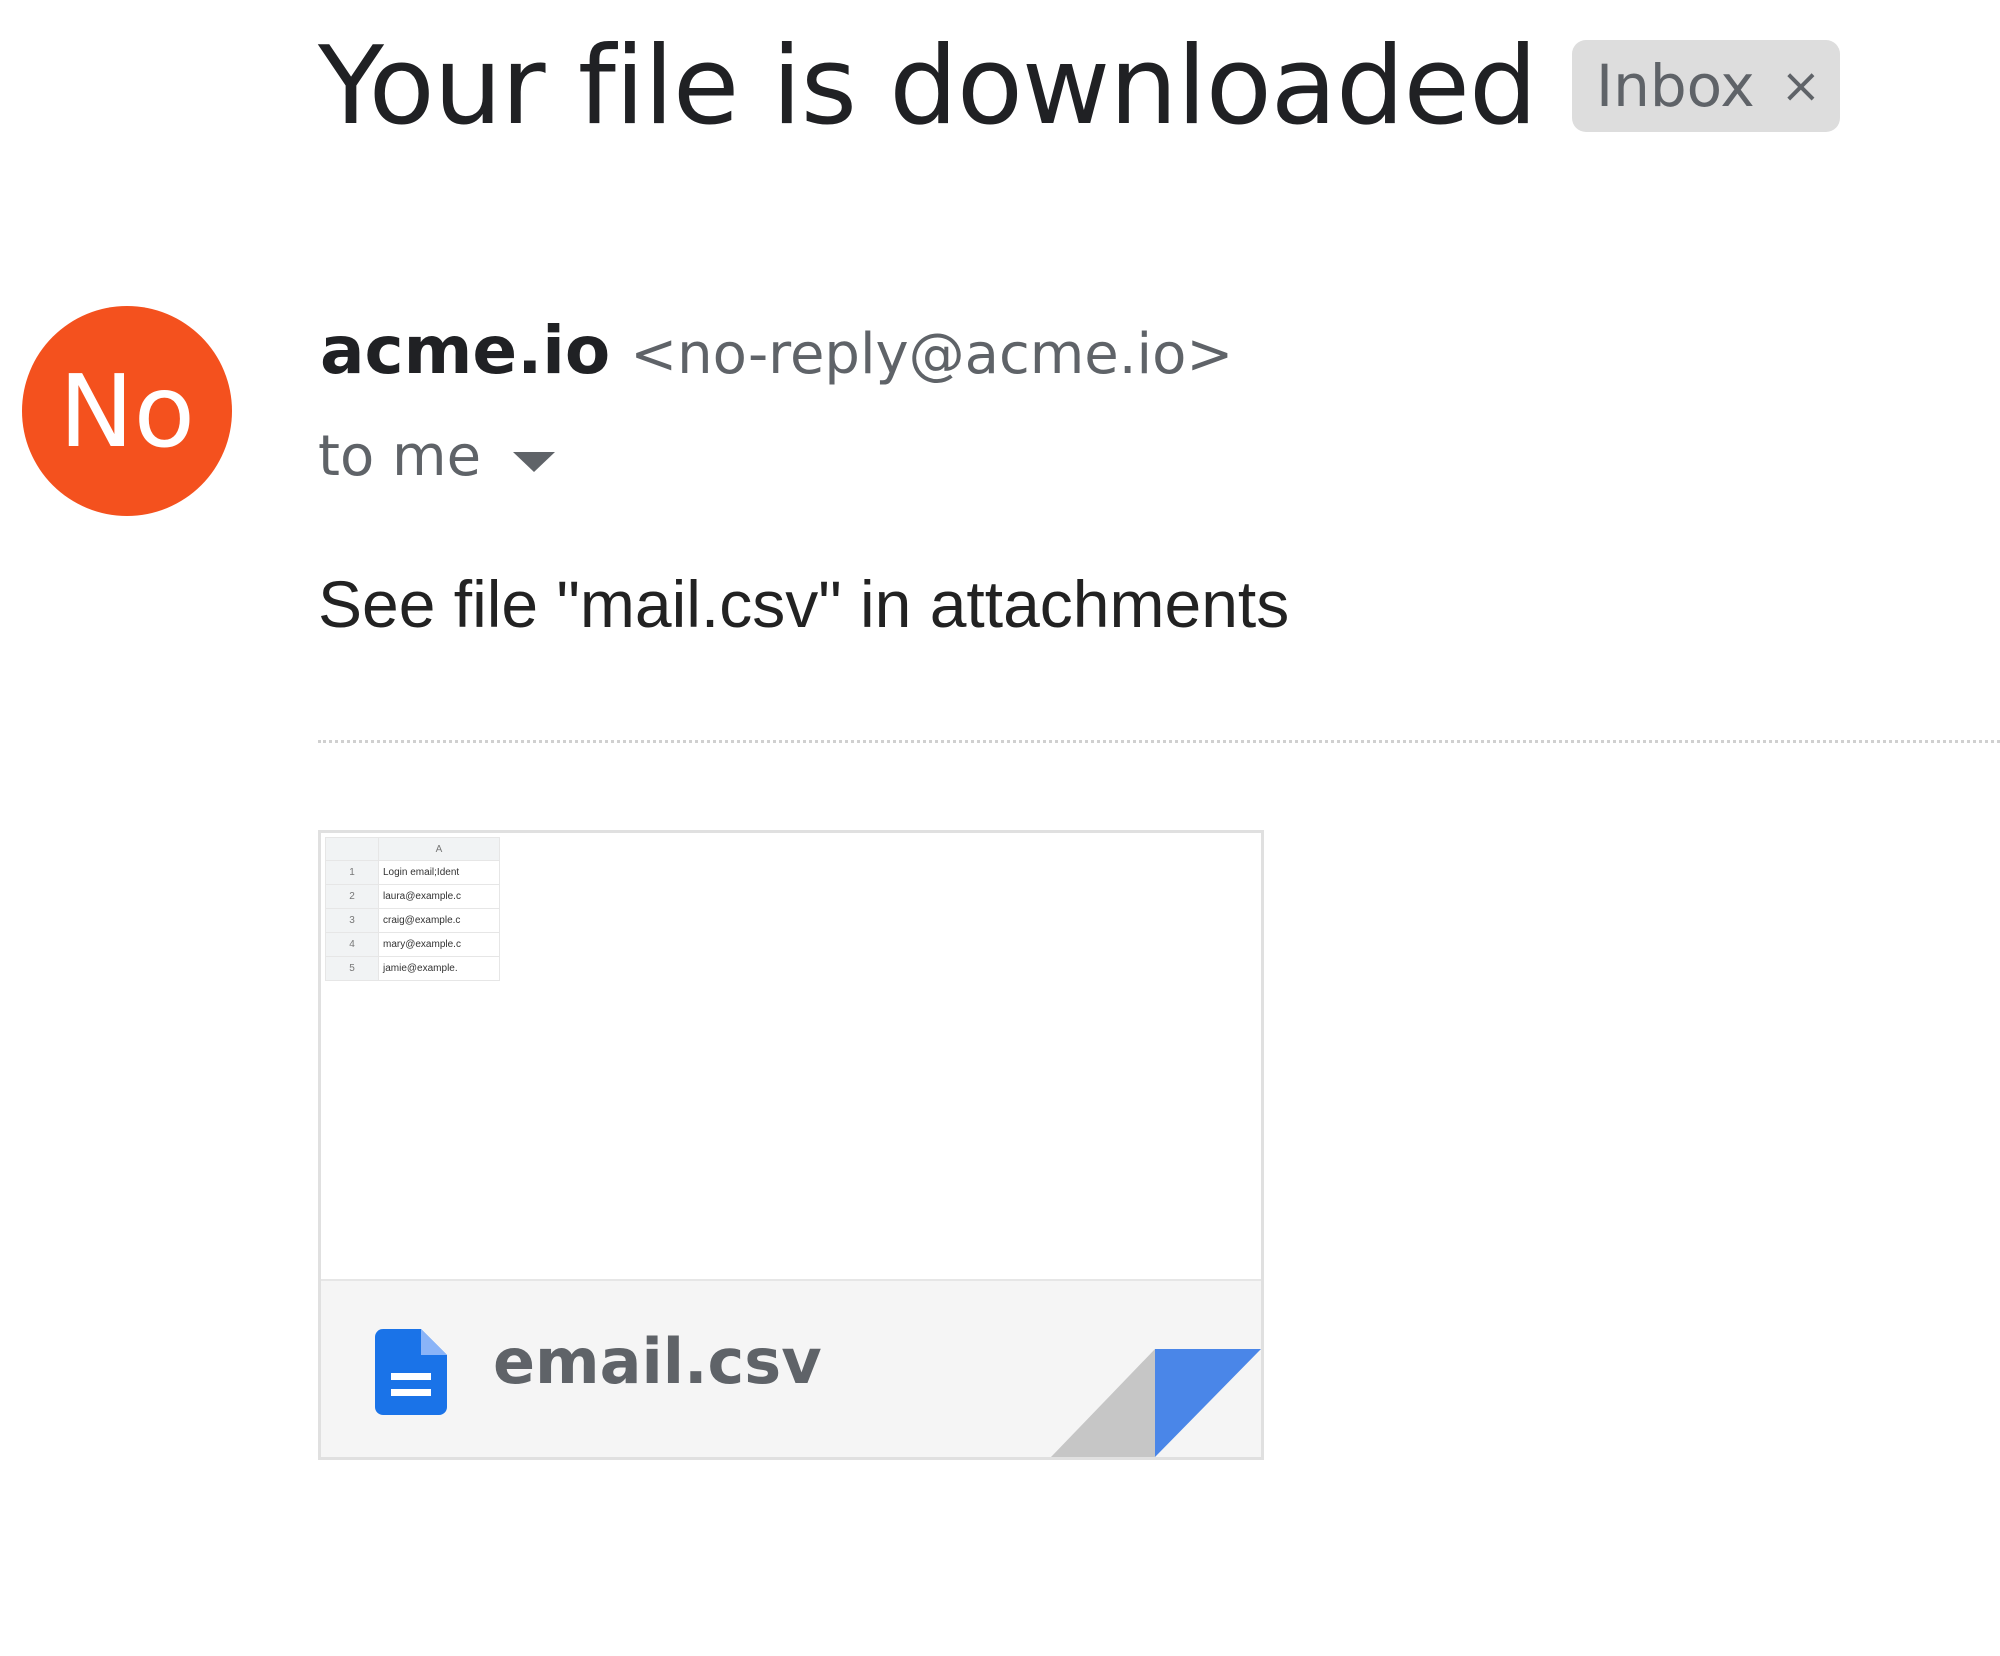 The height and width of the screenshot is (1656, 2000). I want to click on preview-row: 2 laura@example.c, so click(412, 896).